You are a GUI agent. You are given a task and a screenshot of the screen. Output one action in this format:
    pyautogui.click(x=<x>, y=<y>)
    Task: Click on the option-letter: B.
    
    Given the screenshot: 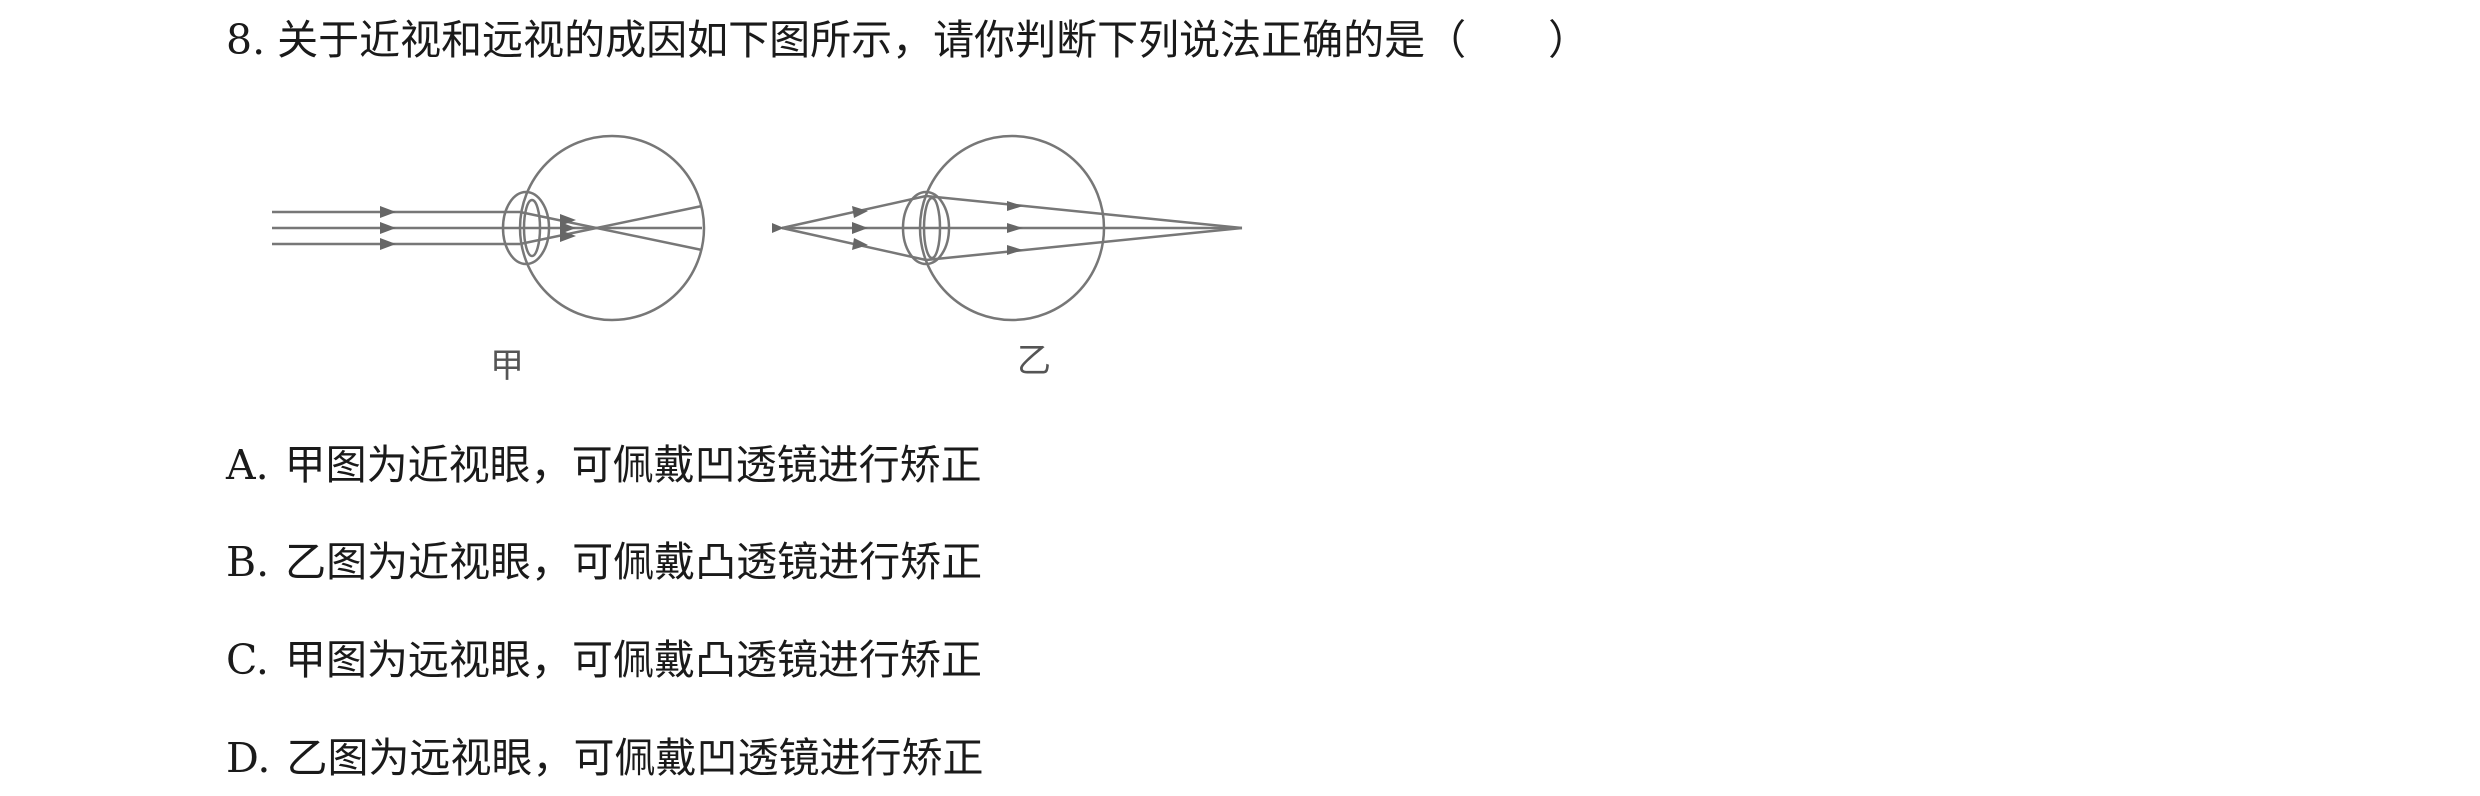 What is the action you would take?
    pyautogui.click(x=248, y=562)
    